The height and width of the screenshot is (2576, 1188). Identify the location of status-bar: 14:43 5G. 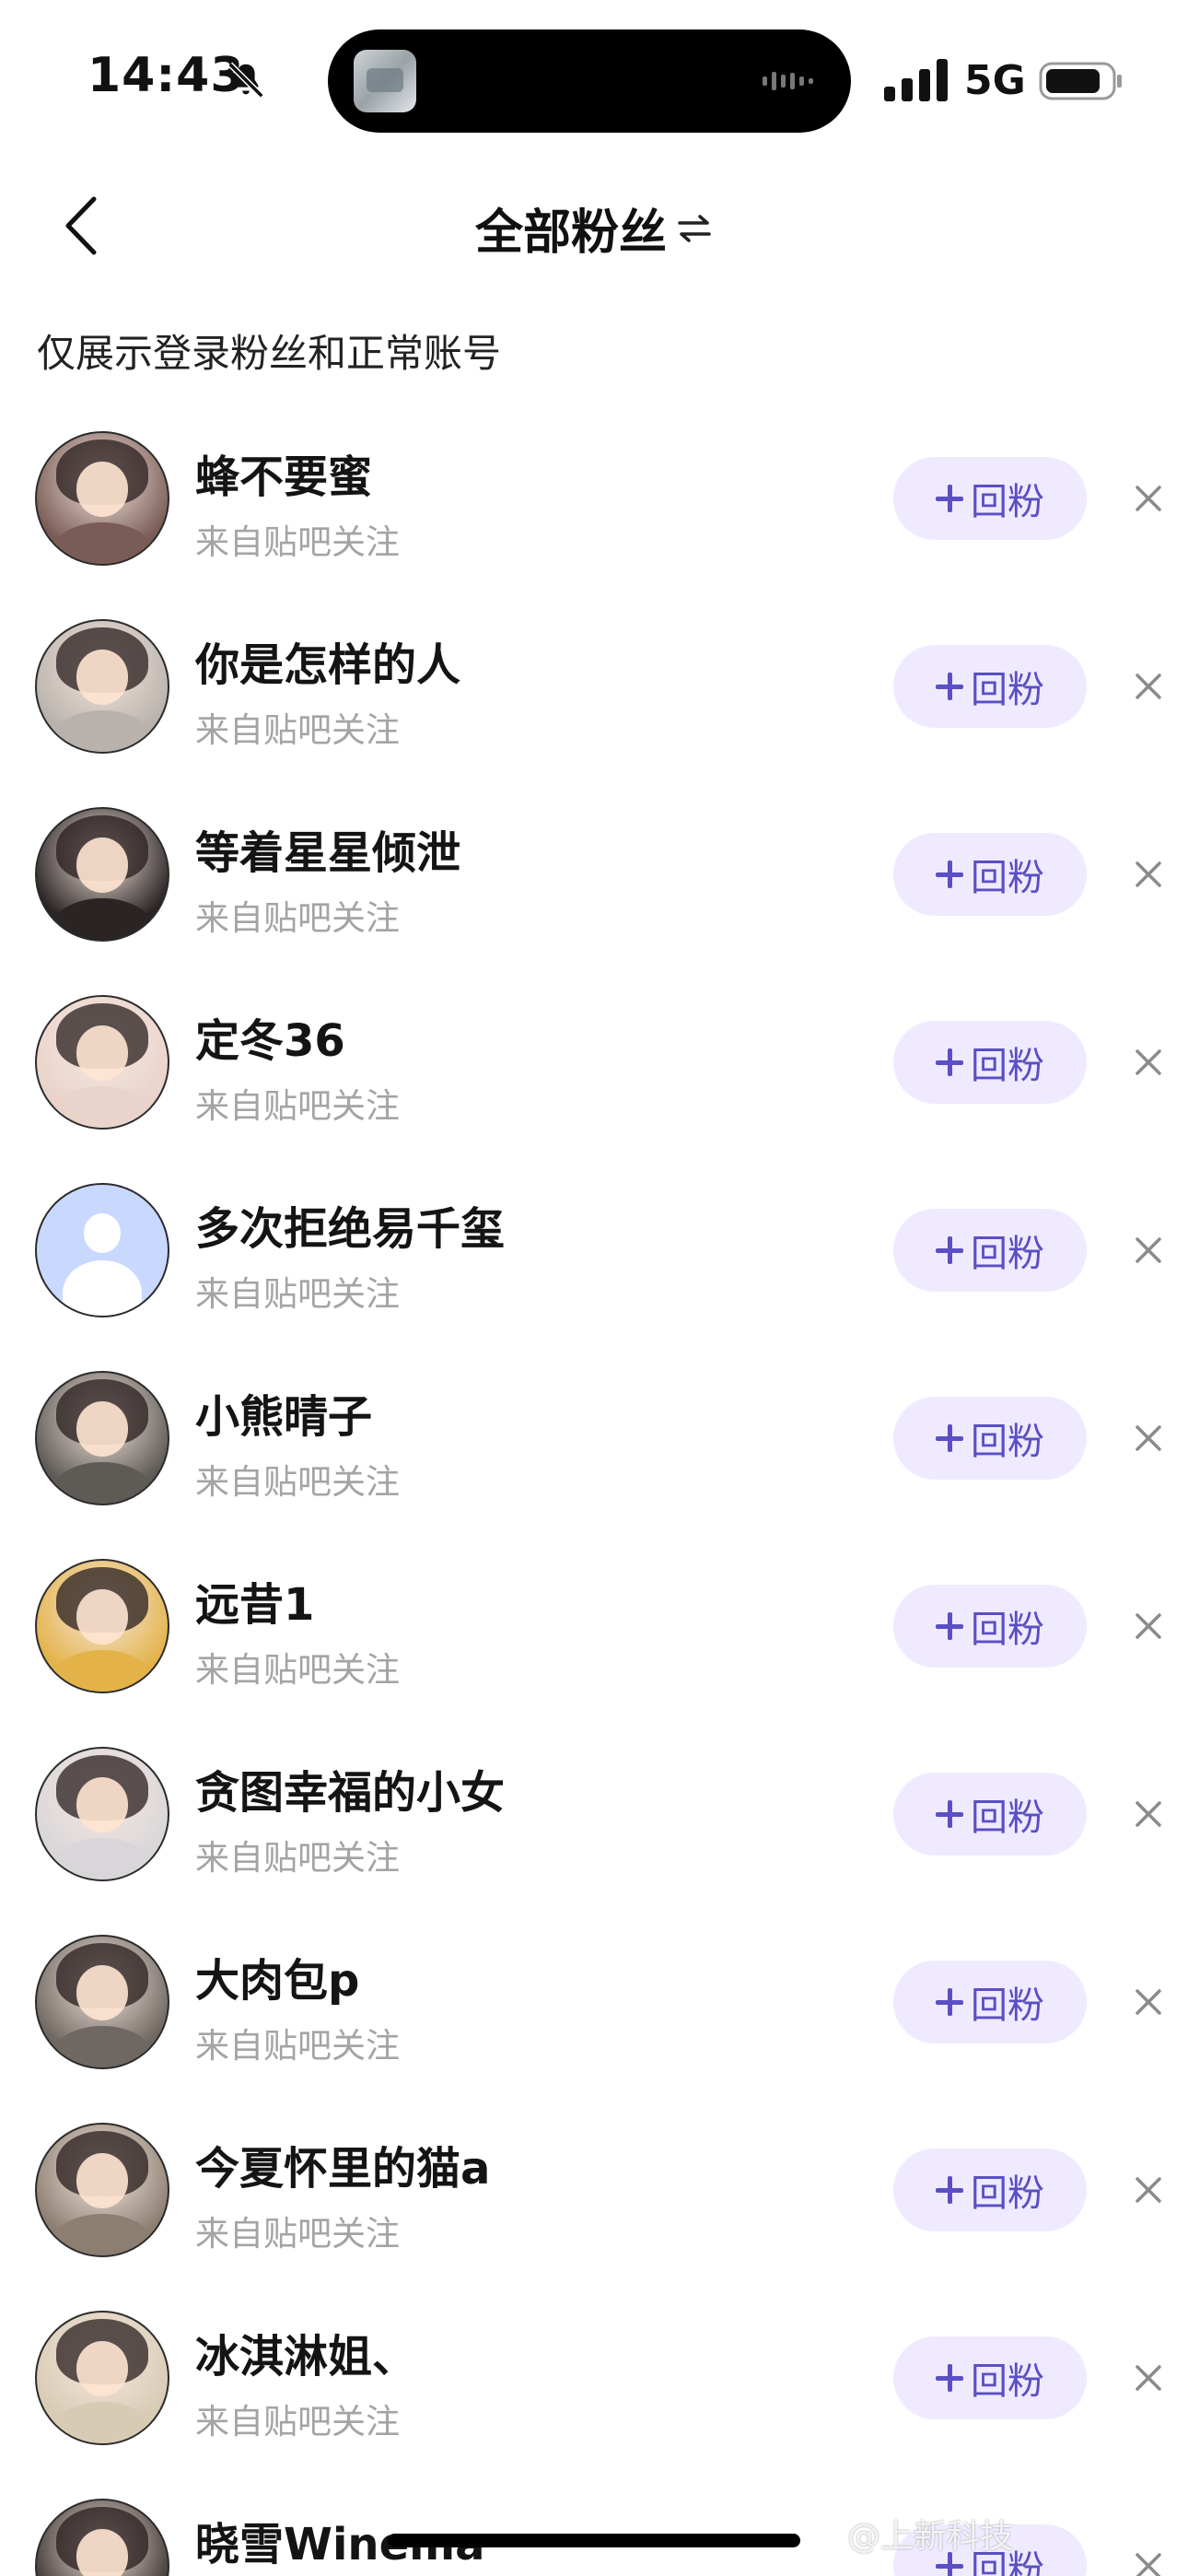
(594, 78).